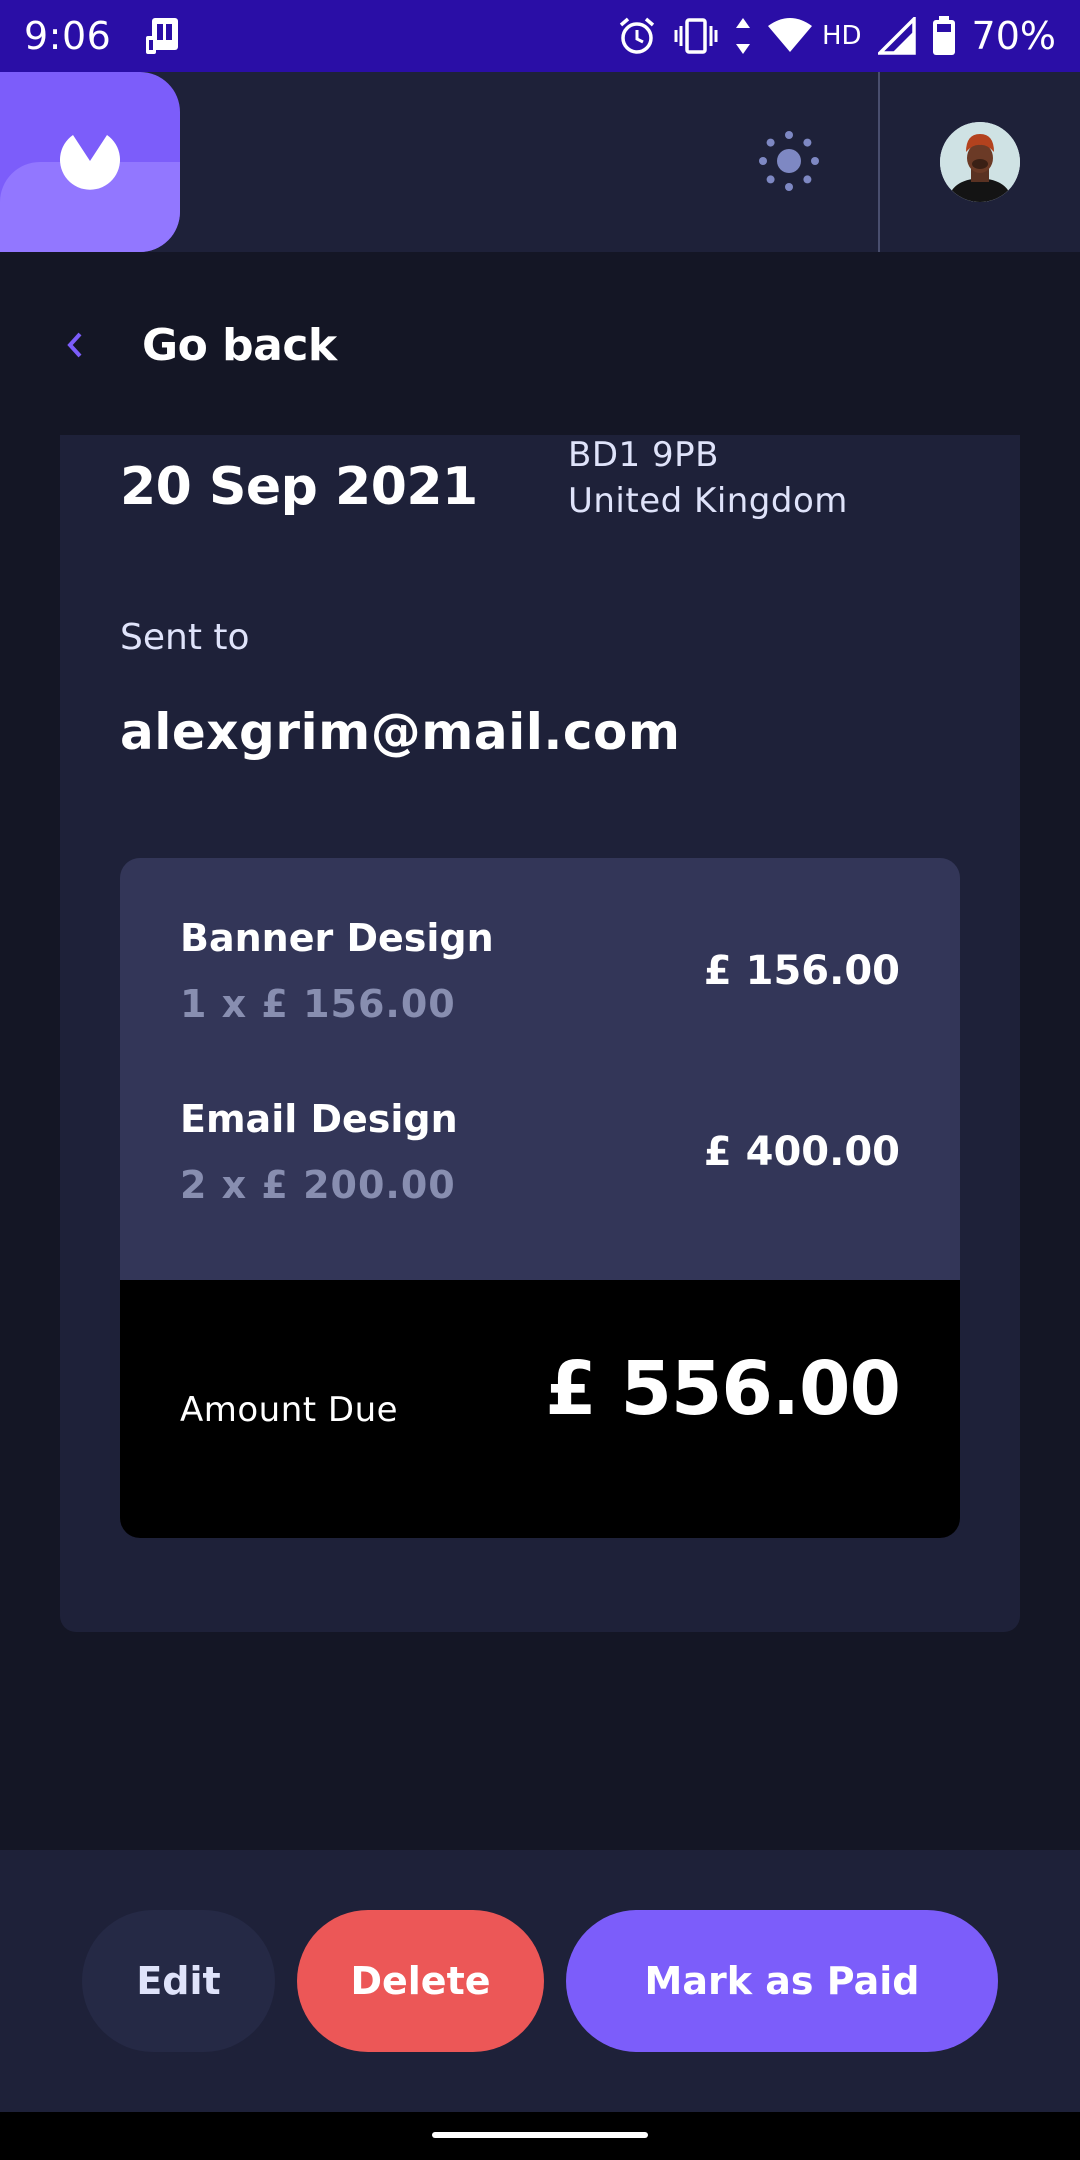 The image size is (1080, 2160). I want to click on chevron-left-icon, so click(75, 345).